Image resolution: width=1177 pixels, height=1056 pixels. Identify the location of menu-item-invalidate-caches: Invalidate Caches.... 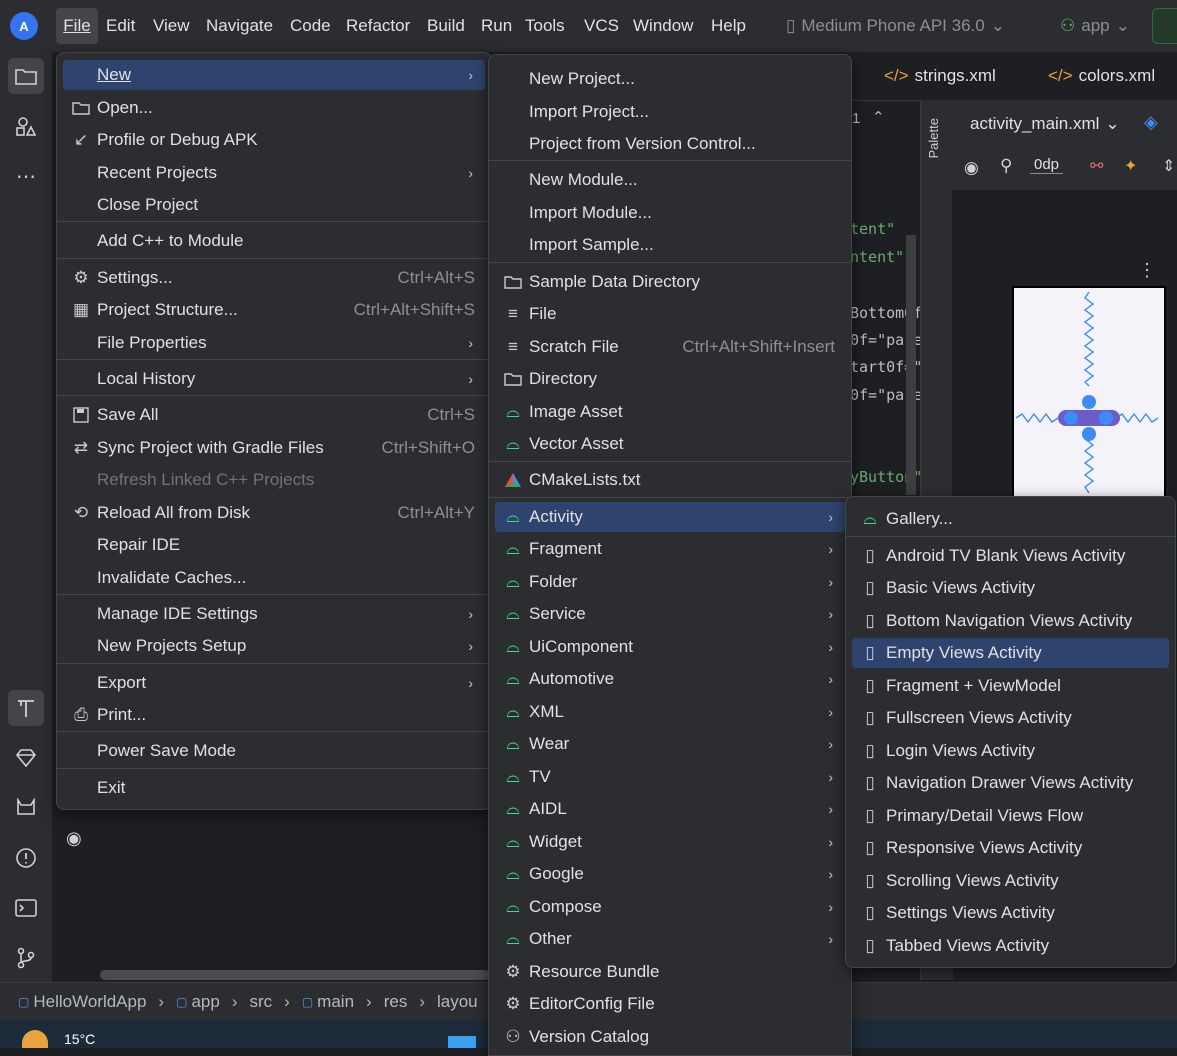
(274, 578).